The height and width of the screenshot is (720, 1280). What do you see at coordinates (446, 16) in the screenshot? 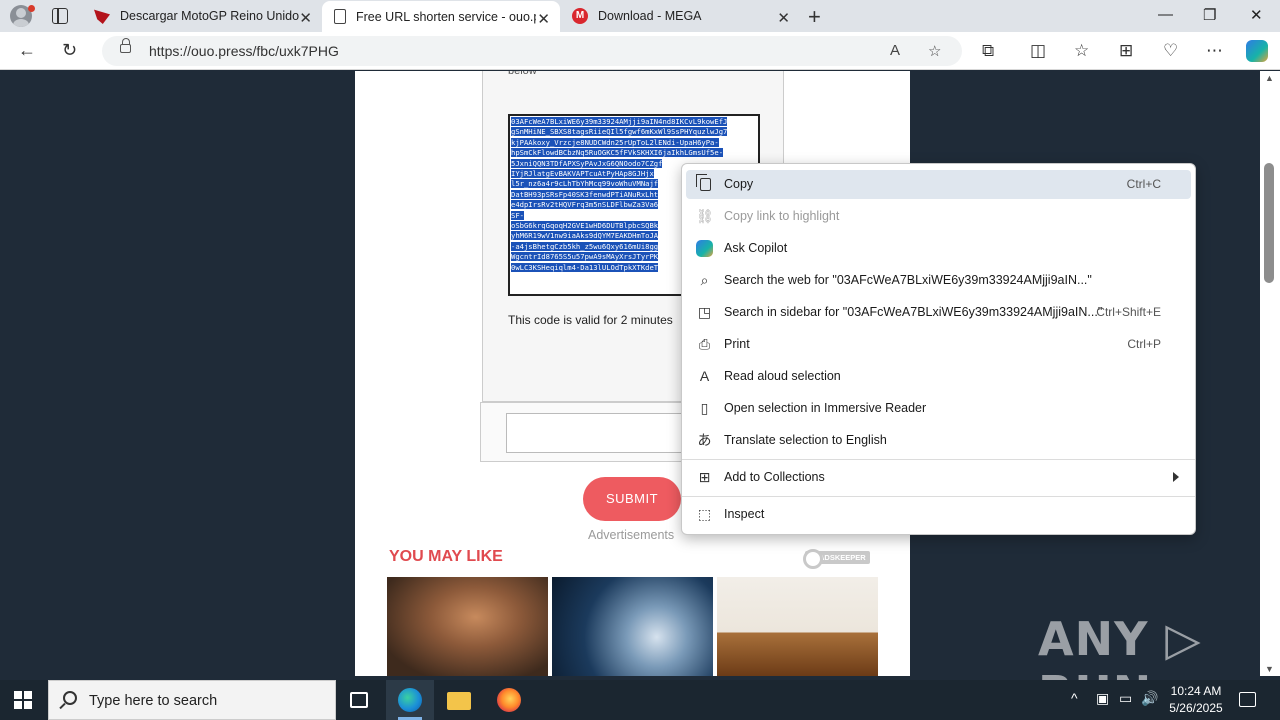
I see `tab-title: Free URL shorten service - ouo.pr` at bounding box center [446, 16].